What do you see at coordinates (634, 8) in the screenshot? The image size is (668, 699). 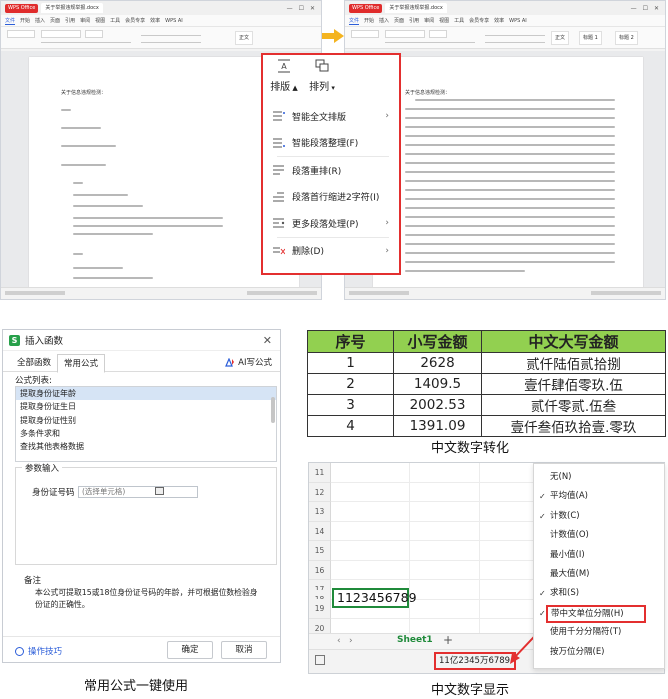 I see `minimize-icon: —` at bounding box center [634, 8].